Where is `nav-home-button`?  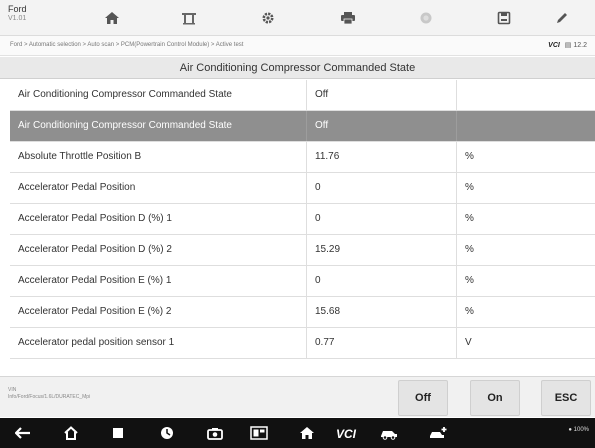
nav-home-button is located at coordinates (71, 433).